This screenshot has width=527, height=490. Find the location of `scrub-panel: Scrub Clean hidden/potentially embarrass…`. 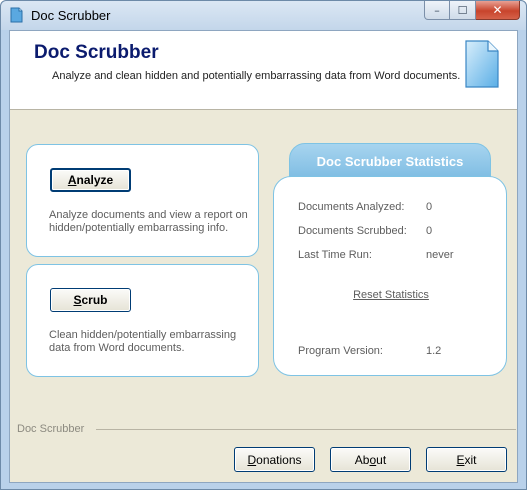

scrub-panel: Scrub Clean hidden/potentially embarrass… is located at coordinates (142, 320).